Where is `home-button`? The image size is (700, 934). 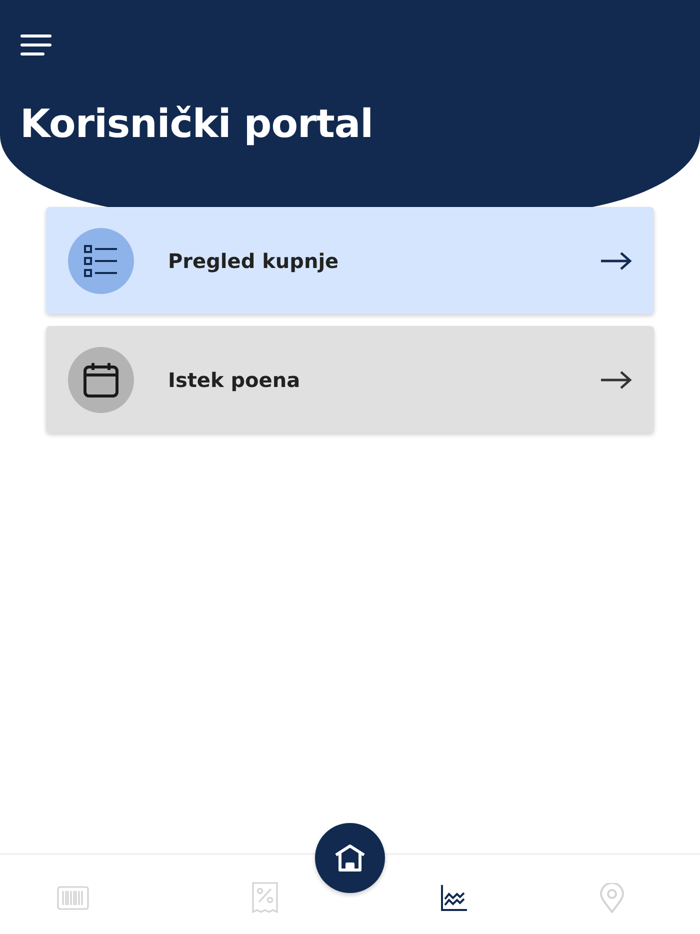 home-button is located at coordinates (350, 858).